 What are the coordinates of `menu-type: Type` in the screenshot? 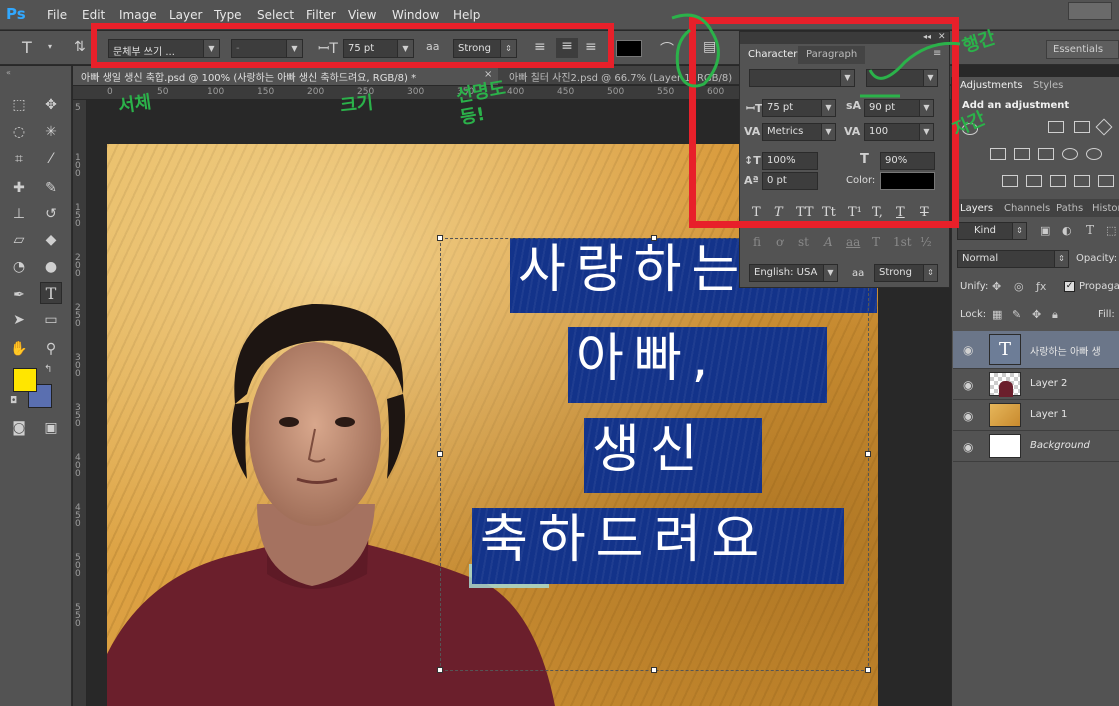 It's located at (228, 15).